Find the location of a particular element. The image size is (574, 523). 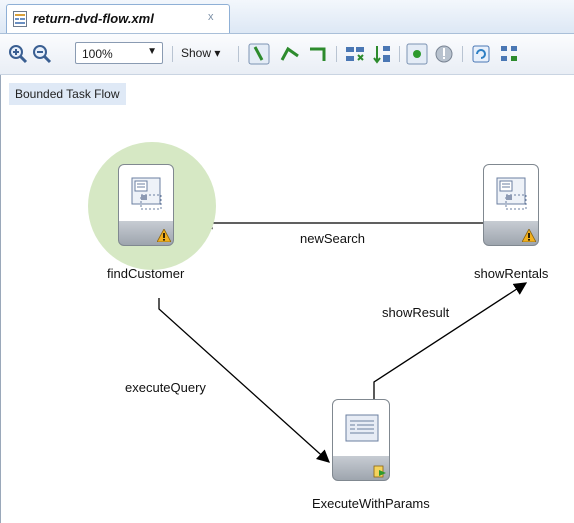

layout-icon is located at coordinates (382, 54).